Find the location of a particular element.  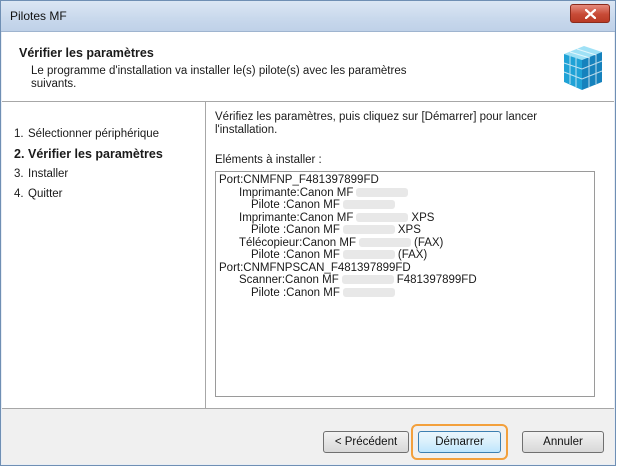

close-button is located at coordinates (590, 13).